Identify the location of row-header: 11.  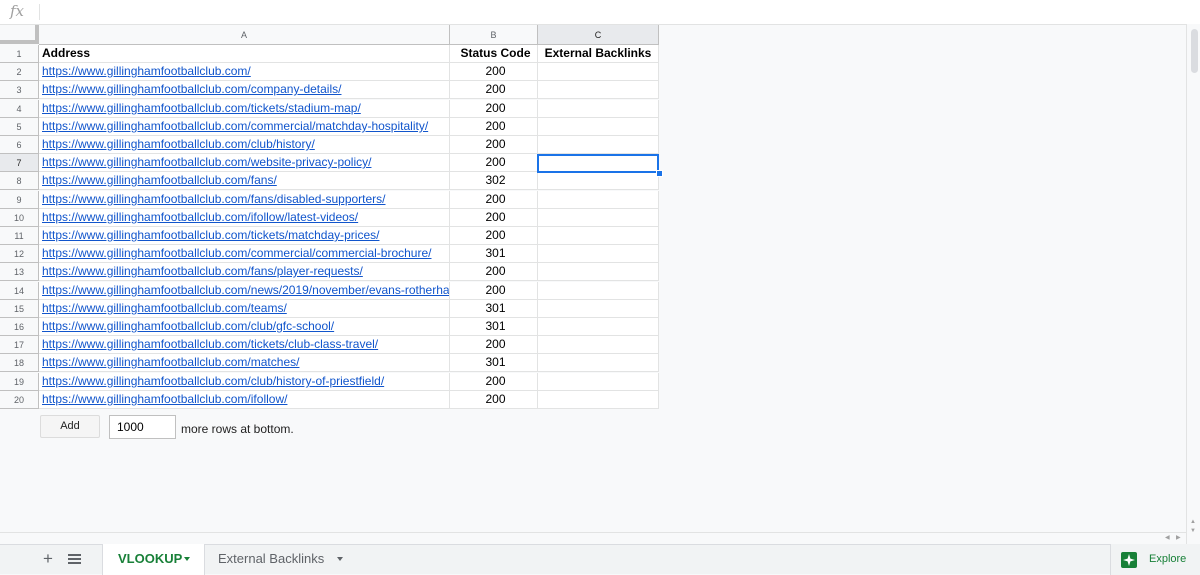
(19, 236).